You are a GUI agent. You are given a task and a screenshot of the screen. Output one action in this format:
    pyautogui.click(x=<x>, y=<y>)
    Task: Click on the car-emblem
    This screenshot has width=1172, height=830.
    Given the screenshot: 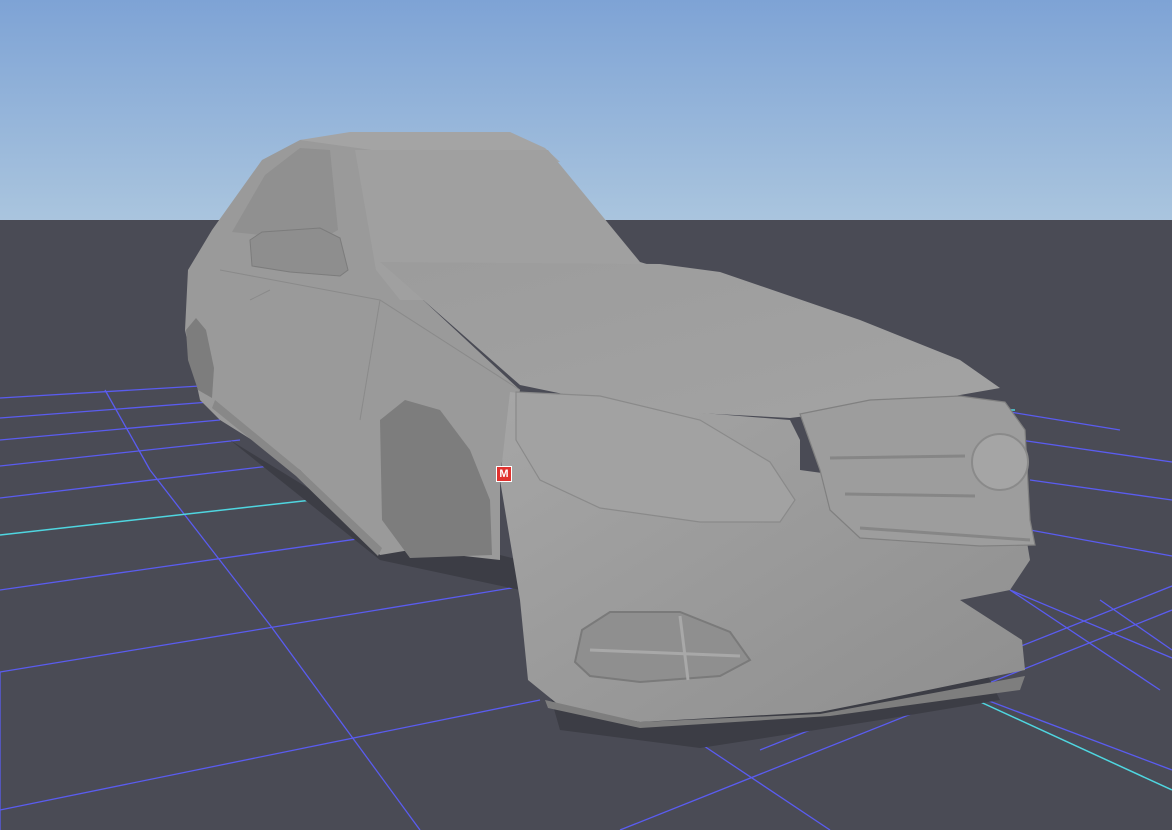 What is the action you would take?
    pyautogui.click(x=1000, y=462)
    